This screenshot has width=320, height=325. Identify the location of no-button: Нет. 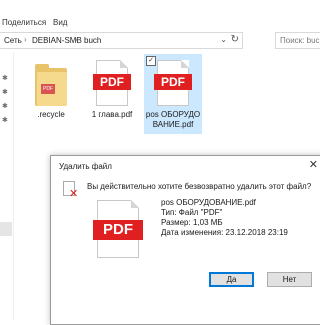
(289, 279).